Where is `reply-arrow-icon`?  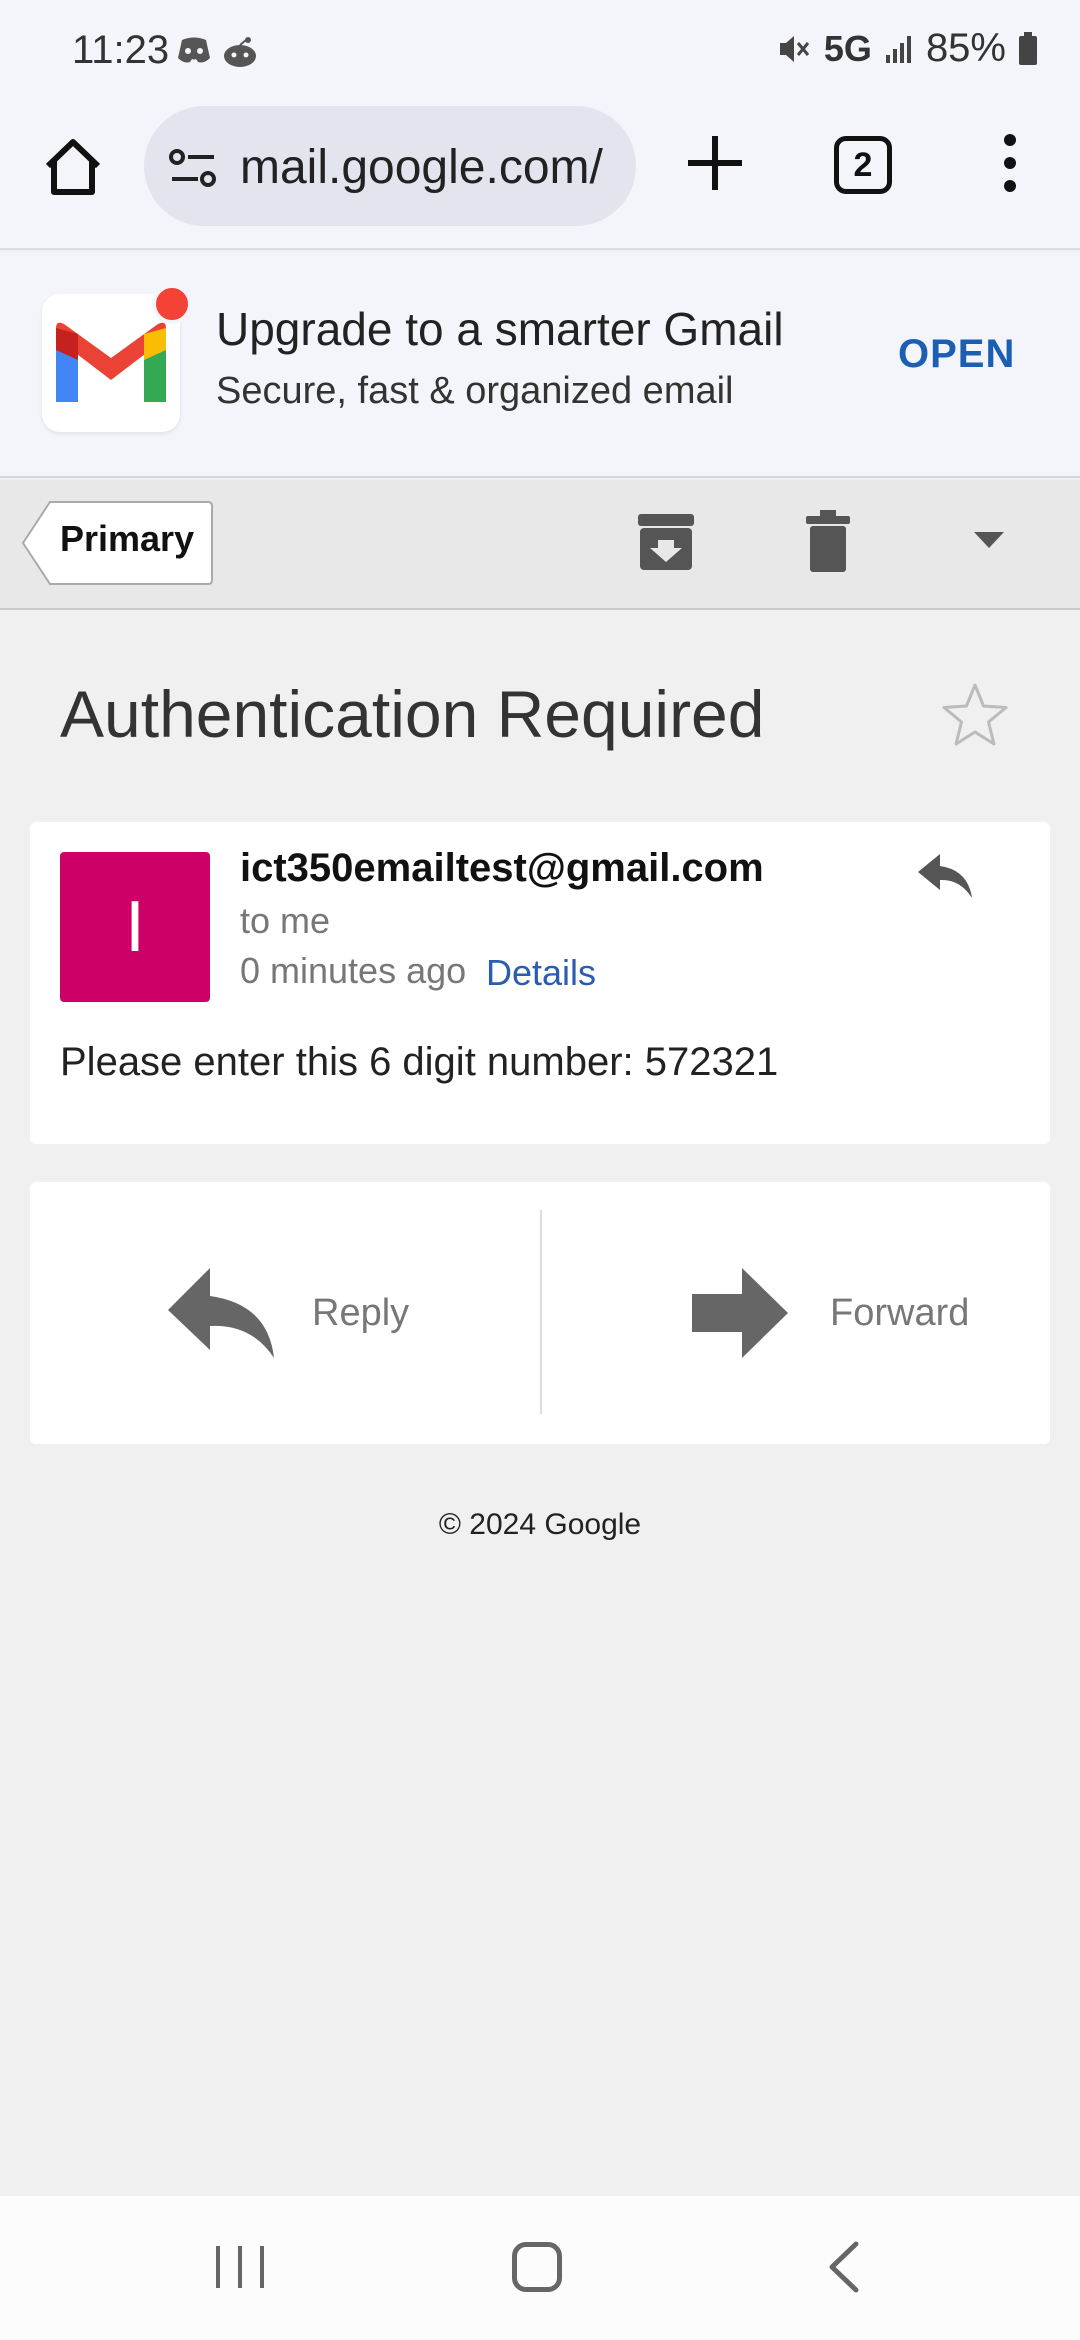
reply-arrow-icon is located at coordinates (221, 1313).